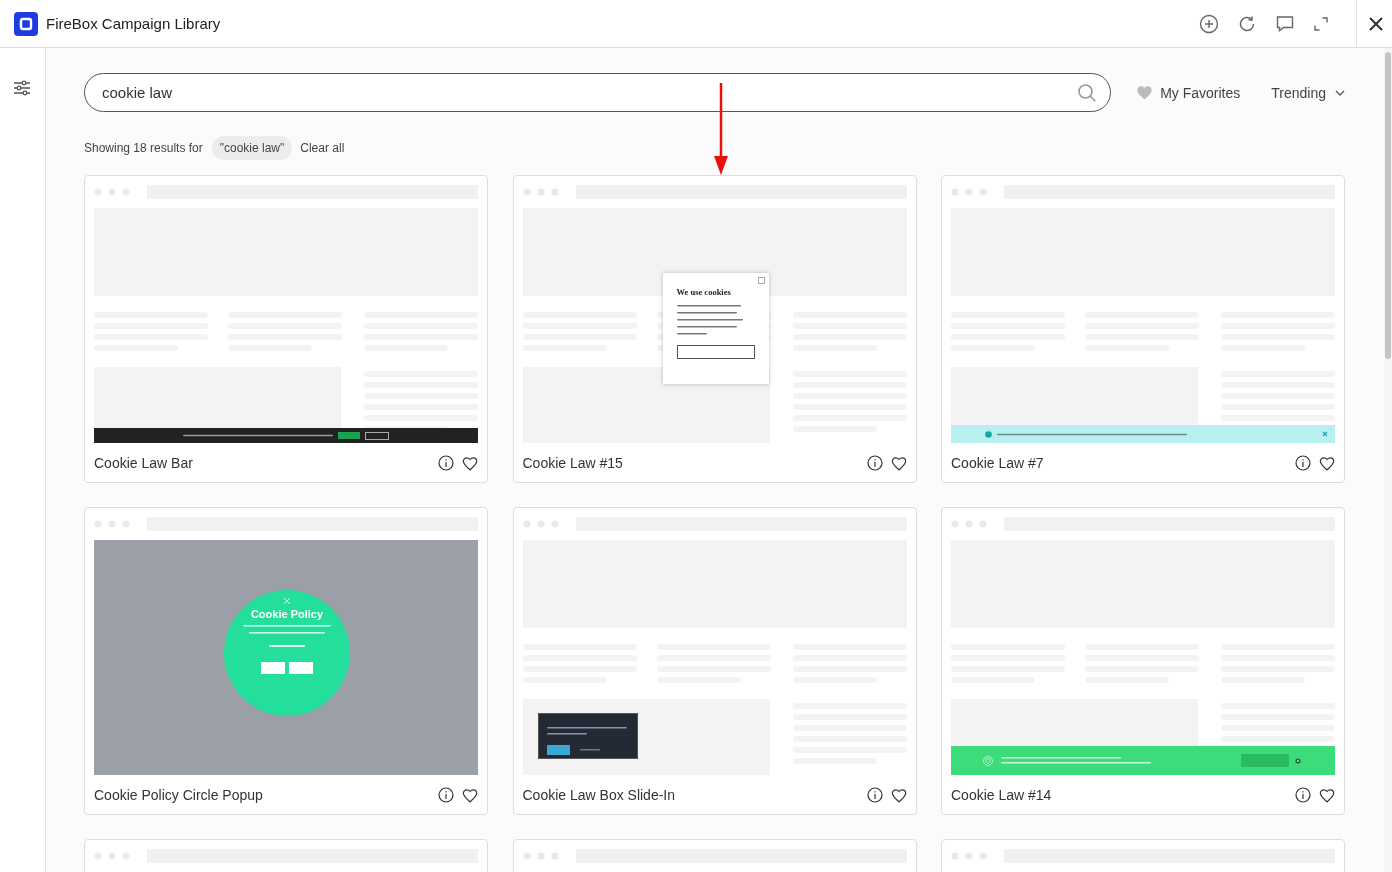 This screenshot has height=872, width=1392. I want to click on card-title: Cookie Law Box Slide-In, so click(599, 795).